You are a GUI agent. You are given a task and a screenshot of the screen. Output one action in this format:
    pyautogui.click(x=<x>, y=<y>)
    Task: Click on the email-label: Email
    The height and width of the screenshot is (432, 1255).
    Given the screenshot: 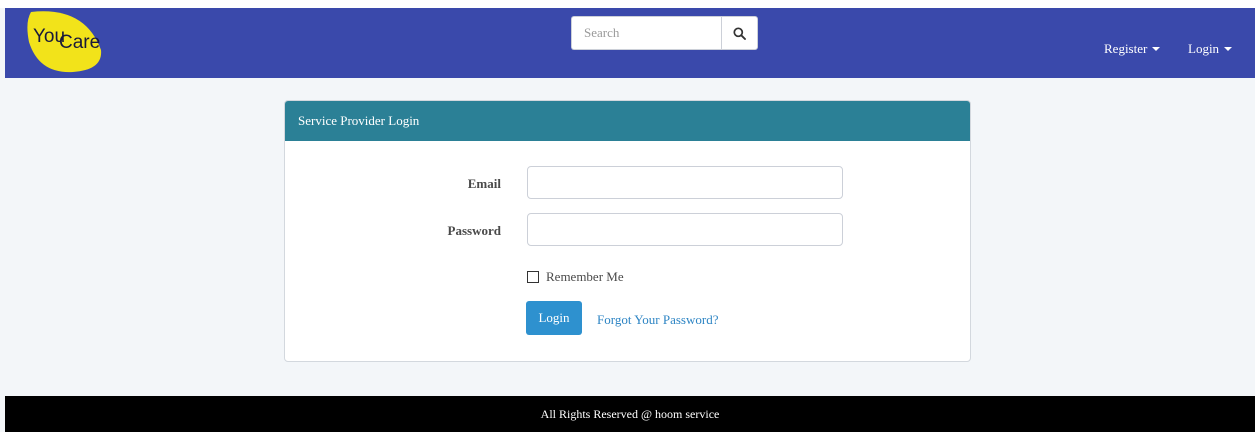 What is the action you would take?
    pyautogui.click(x=484, y=183)
    